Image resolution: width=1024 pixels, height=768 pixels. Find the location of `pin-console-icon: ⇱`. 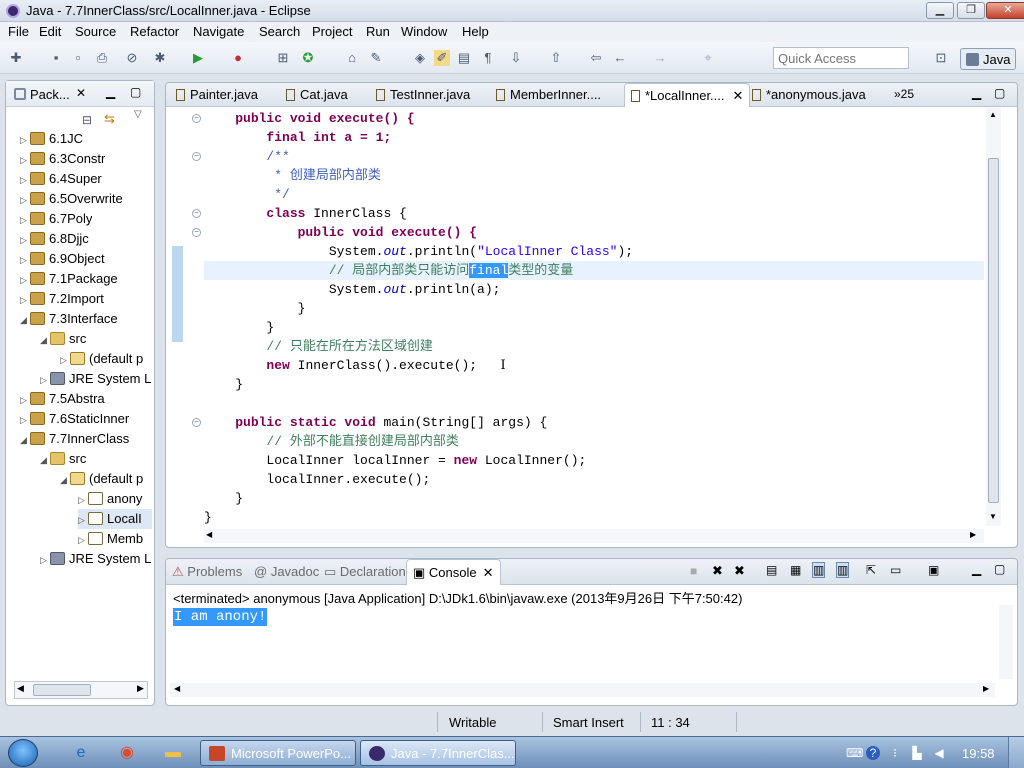

pin-console-icon: ⇱ is located at coordinates (871, 570).